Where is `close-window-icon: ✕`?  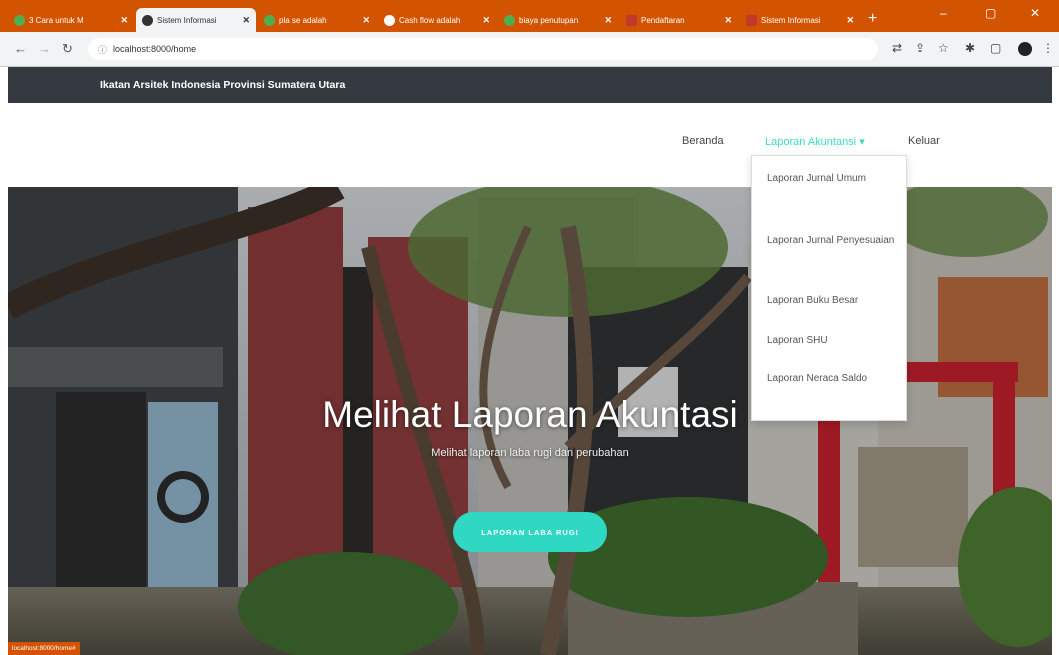 close-window-icon: ✕ is located at coordinates (1035, 13).